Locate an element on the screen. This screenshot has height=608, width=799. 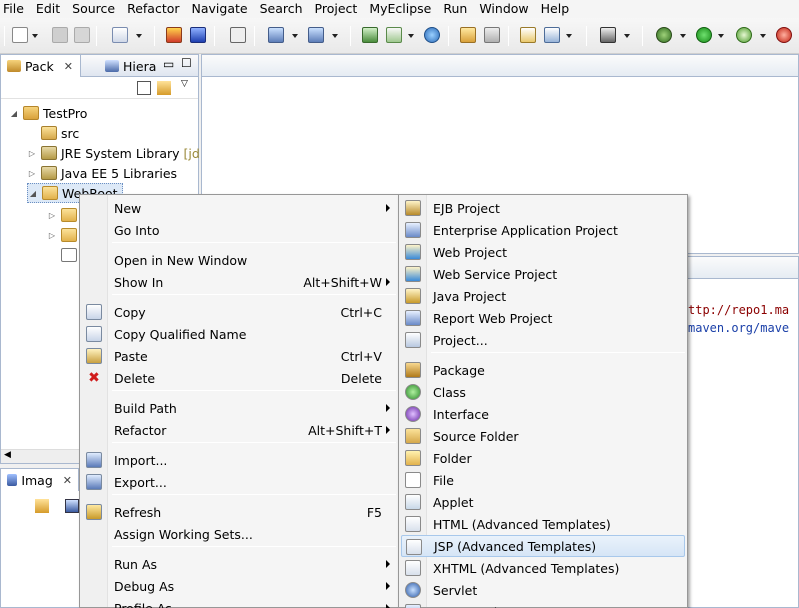
camera-icon is located at coordinates (608, 35).